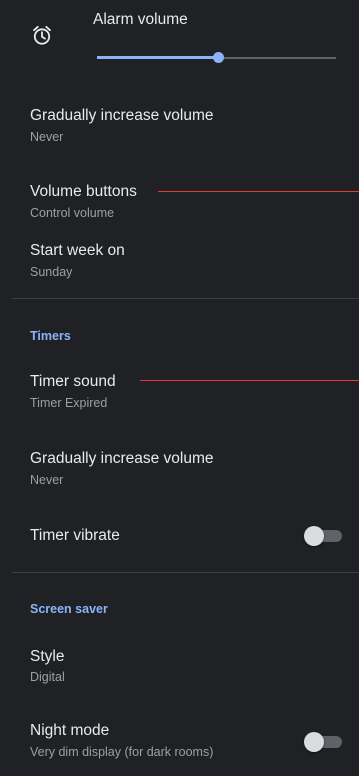 This screenshot has height=776, width=359. Describe the element at coordinates (50, 336) in the screenshot. I see `timers-section-header: Timers` at that location.